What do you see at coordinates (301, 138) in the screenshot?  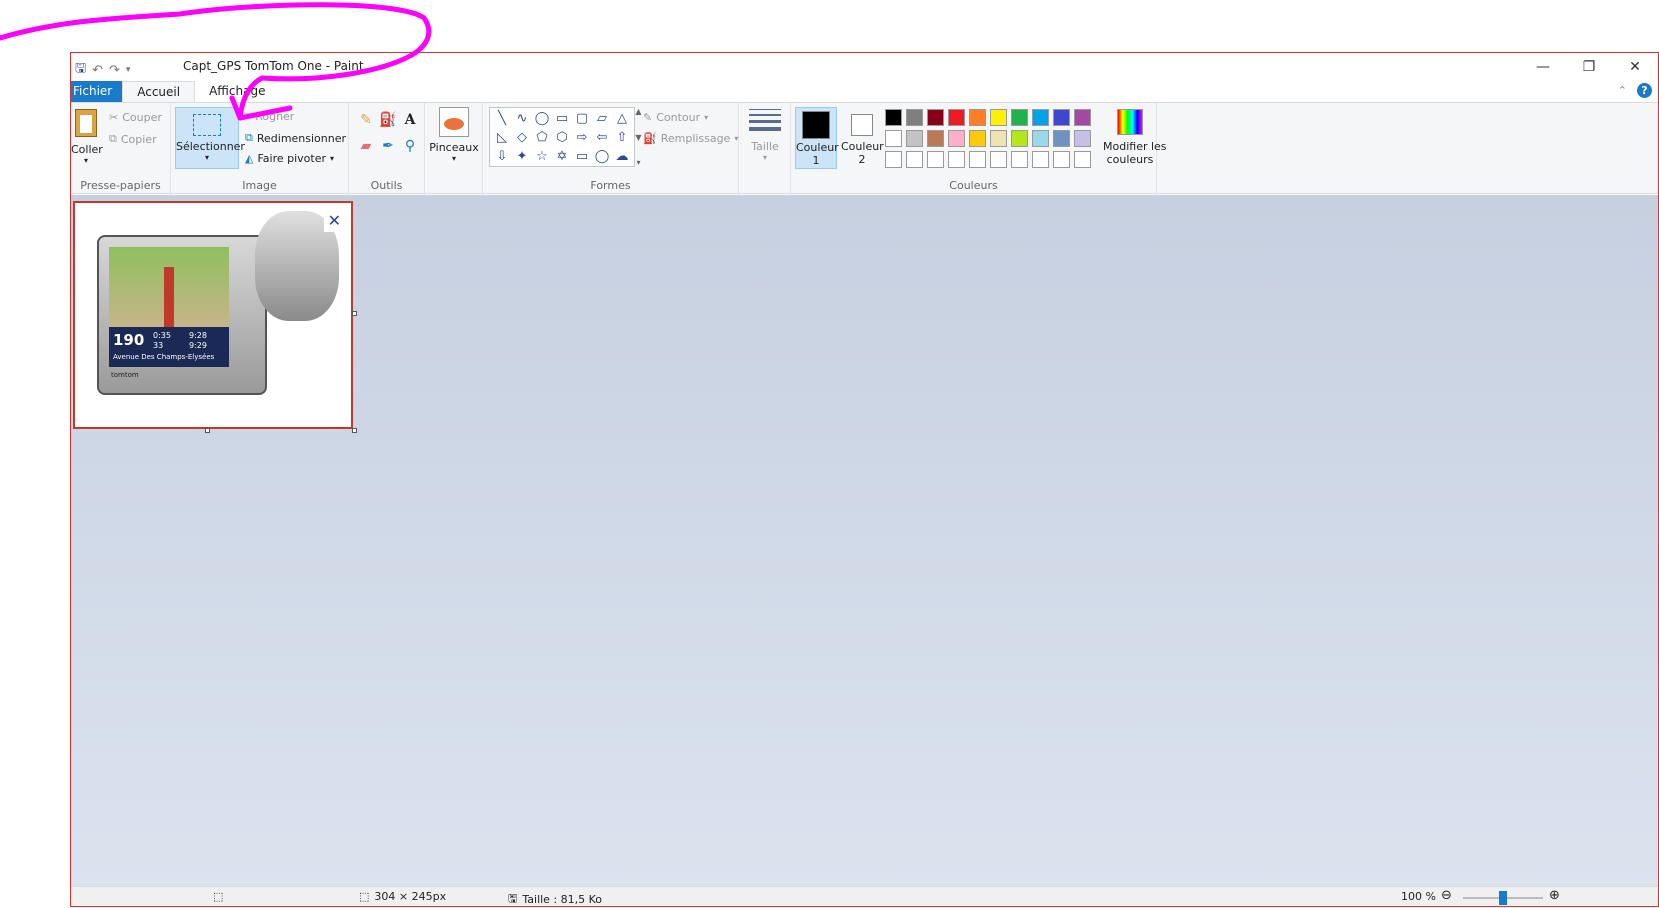 I see `resize-label: Redimensionner` at bounding box center [301, 138].